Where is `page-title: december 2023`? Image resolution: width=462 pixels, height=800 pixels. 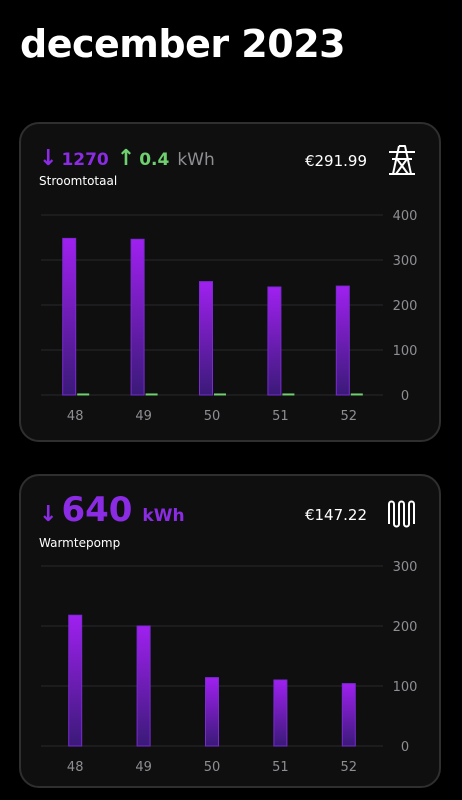 page-title: december 2023 is located at coordinates (183, 44).